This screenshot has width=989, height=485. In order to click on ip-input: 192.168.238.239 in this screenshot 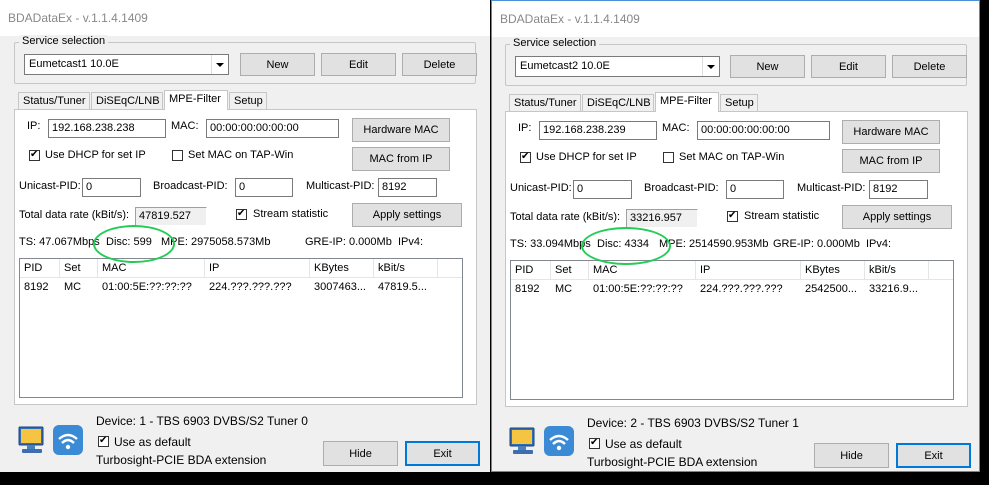, I will do `click(598, 130)`.